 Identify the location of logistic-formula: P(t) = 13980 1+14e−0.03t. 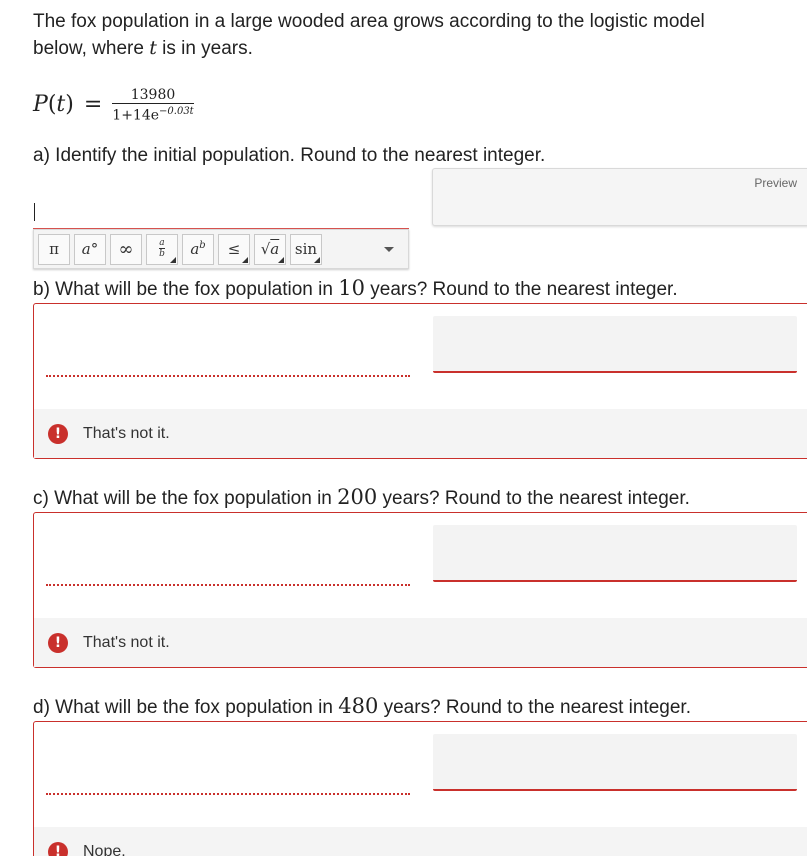
(113, 104).